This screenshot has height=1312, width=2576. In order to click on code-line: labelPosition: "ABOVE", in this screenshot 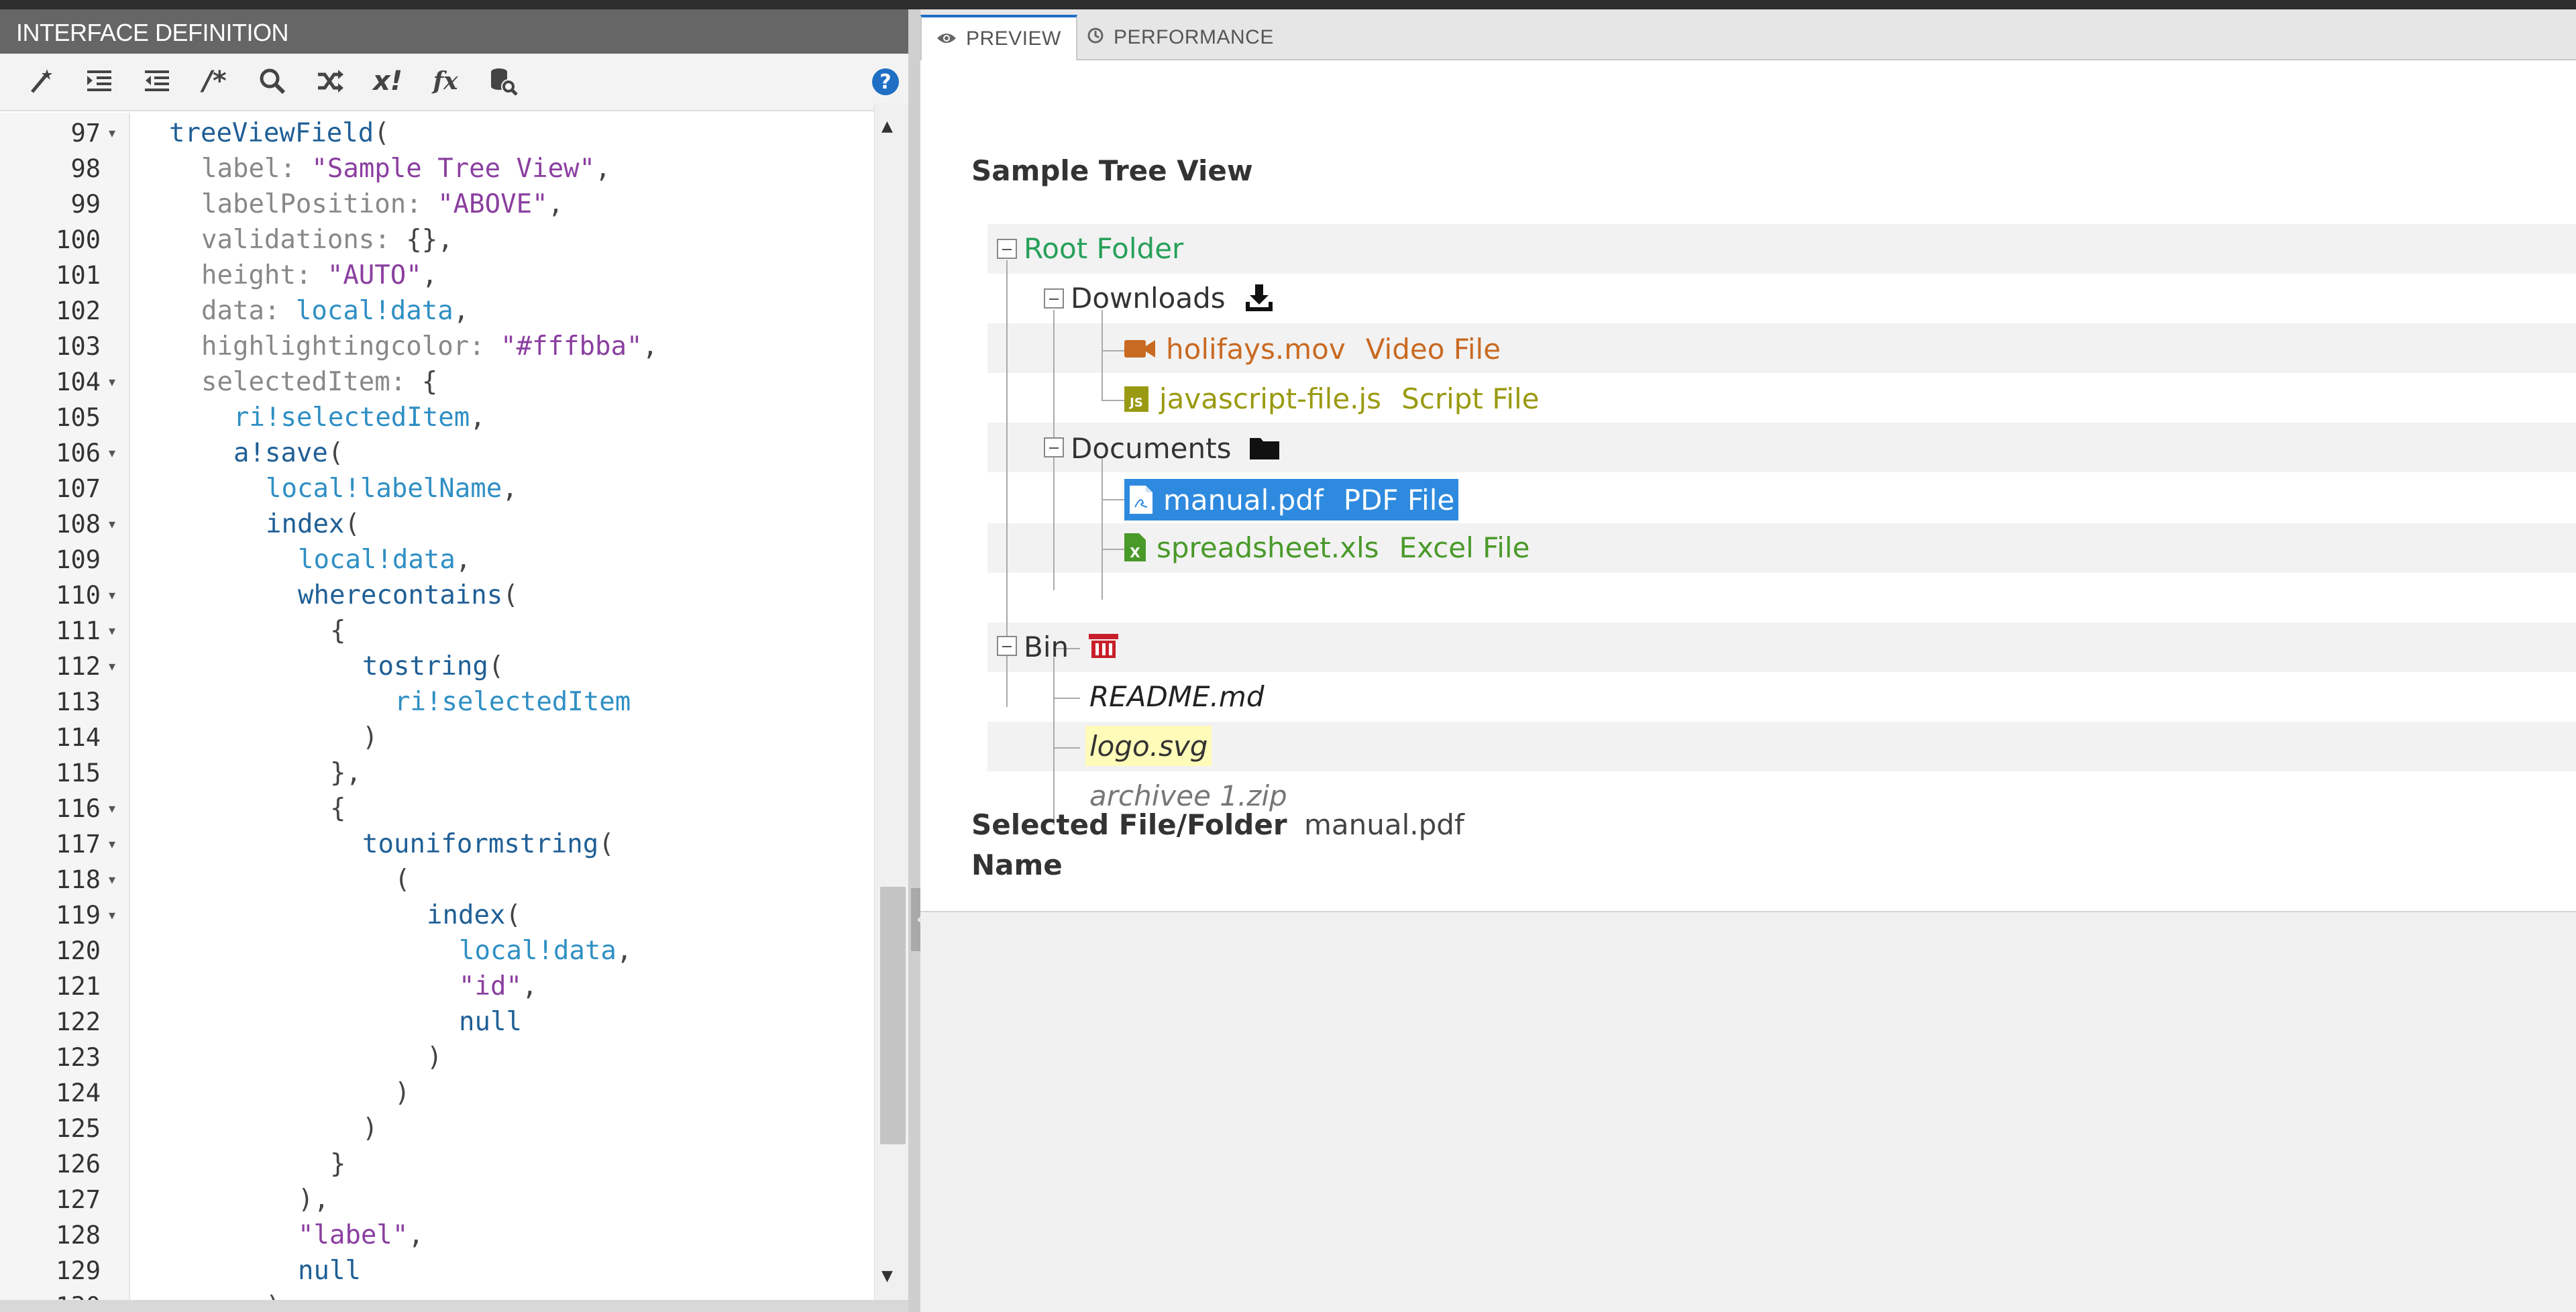, I will do `click(554, 204)`.